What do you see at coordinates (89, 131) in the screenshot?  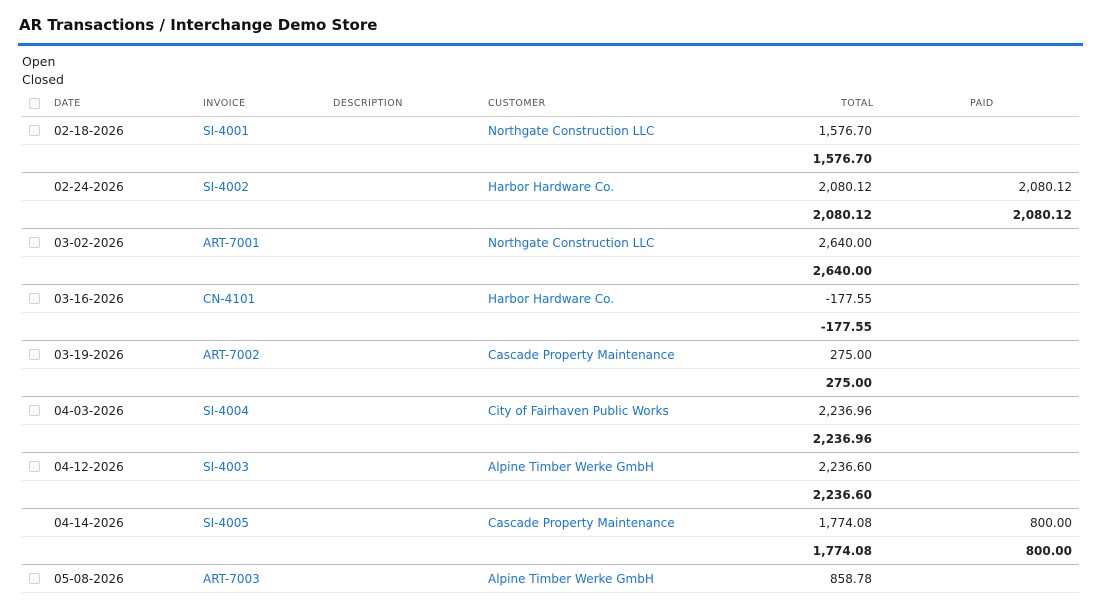 I see `row-date: 02-18-2026` at bounding box center [89, 131].